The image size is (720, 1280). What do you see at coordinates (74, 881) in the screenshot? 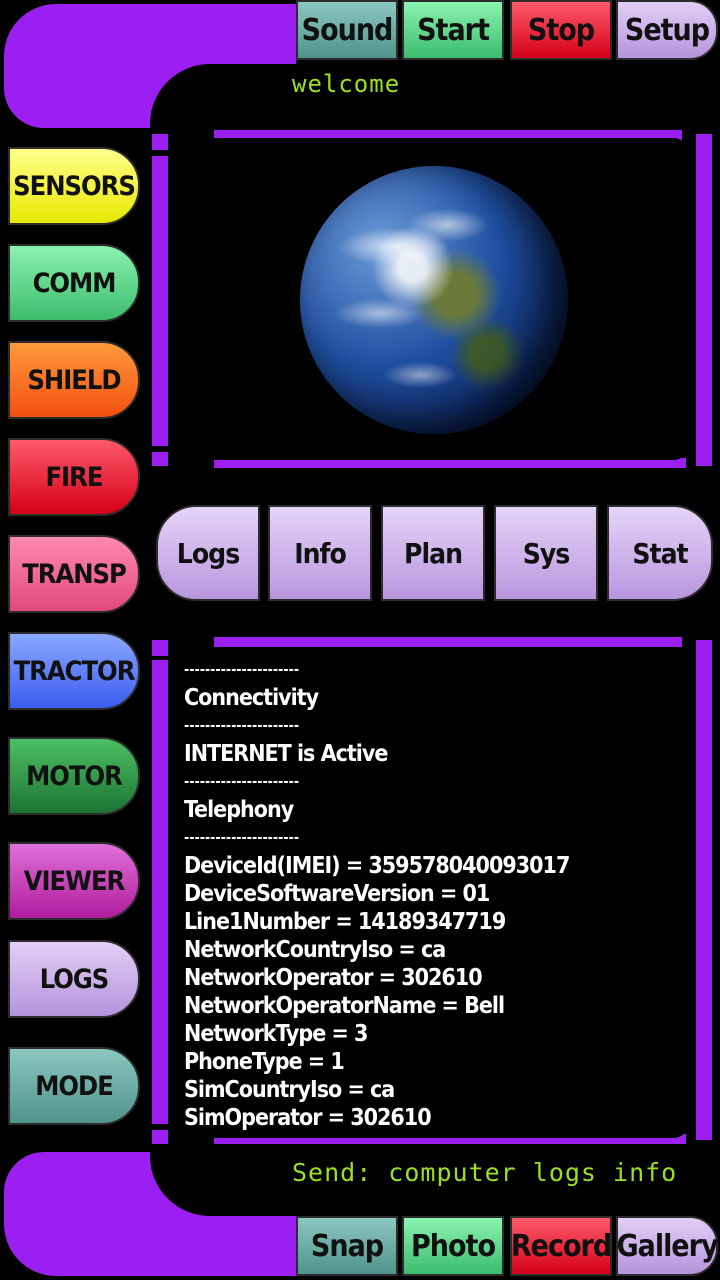
I see `viewer-button: VIEWER` at bounding box center [74, 881].